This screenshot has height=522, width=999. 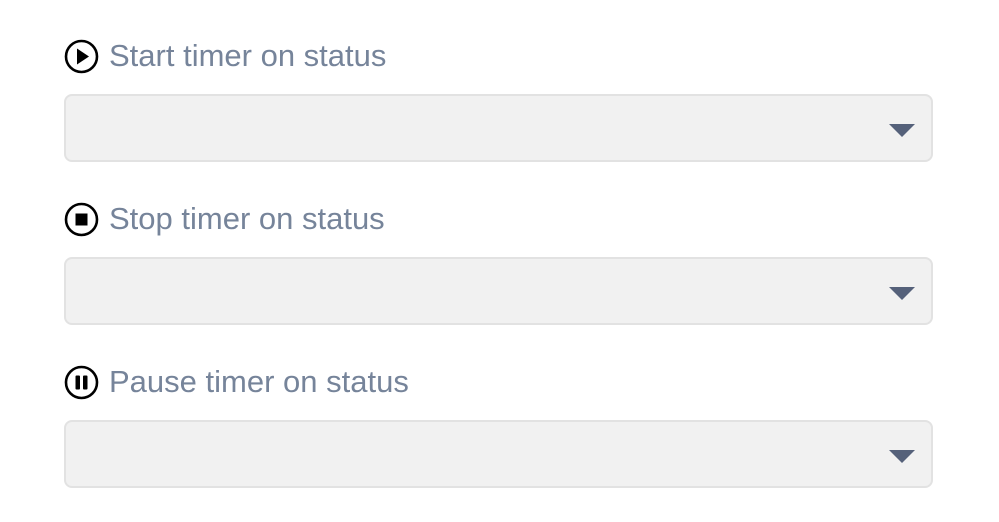 What do you see at coordinates (259, 381) in the screenshot?
I see `pause-timer-label: Pause timer on status` at bounding box center [259, 381].